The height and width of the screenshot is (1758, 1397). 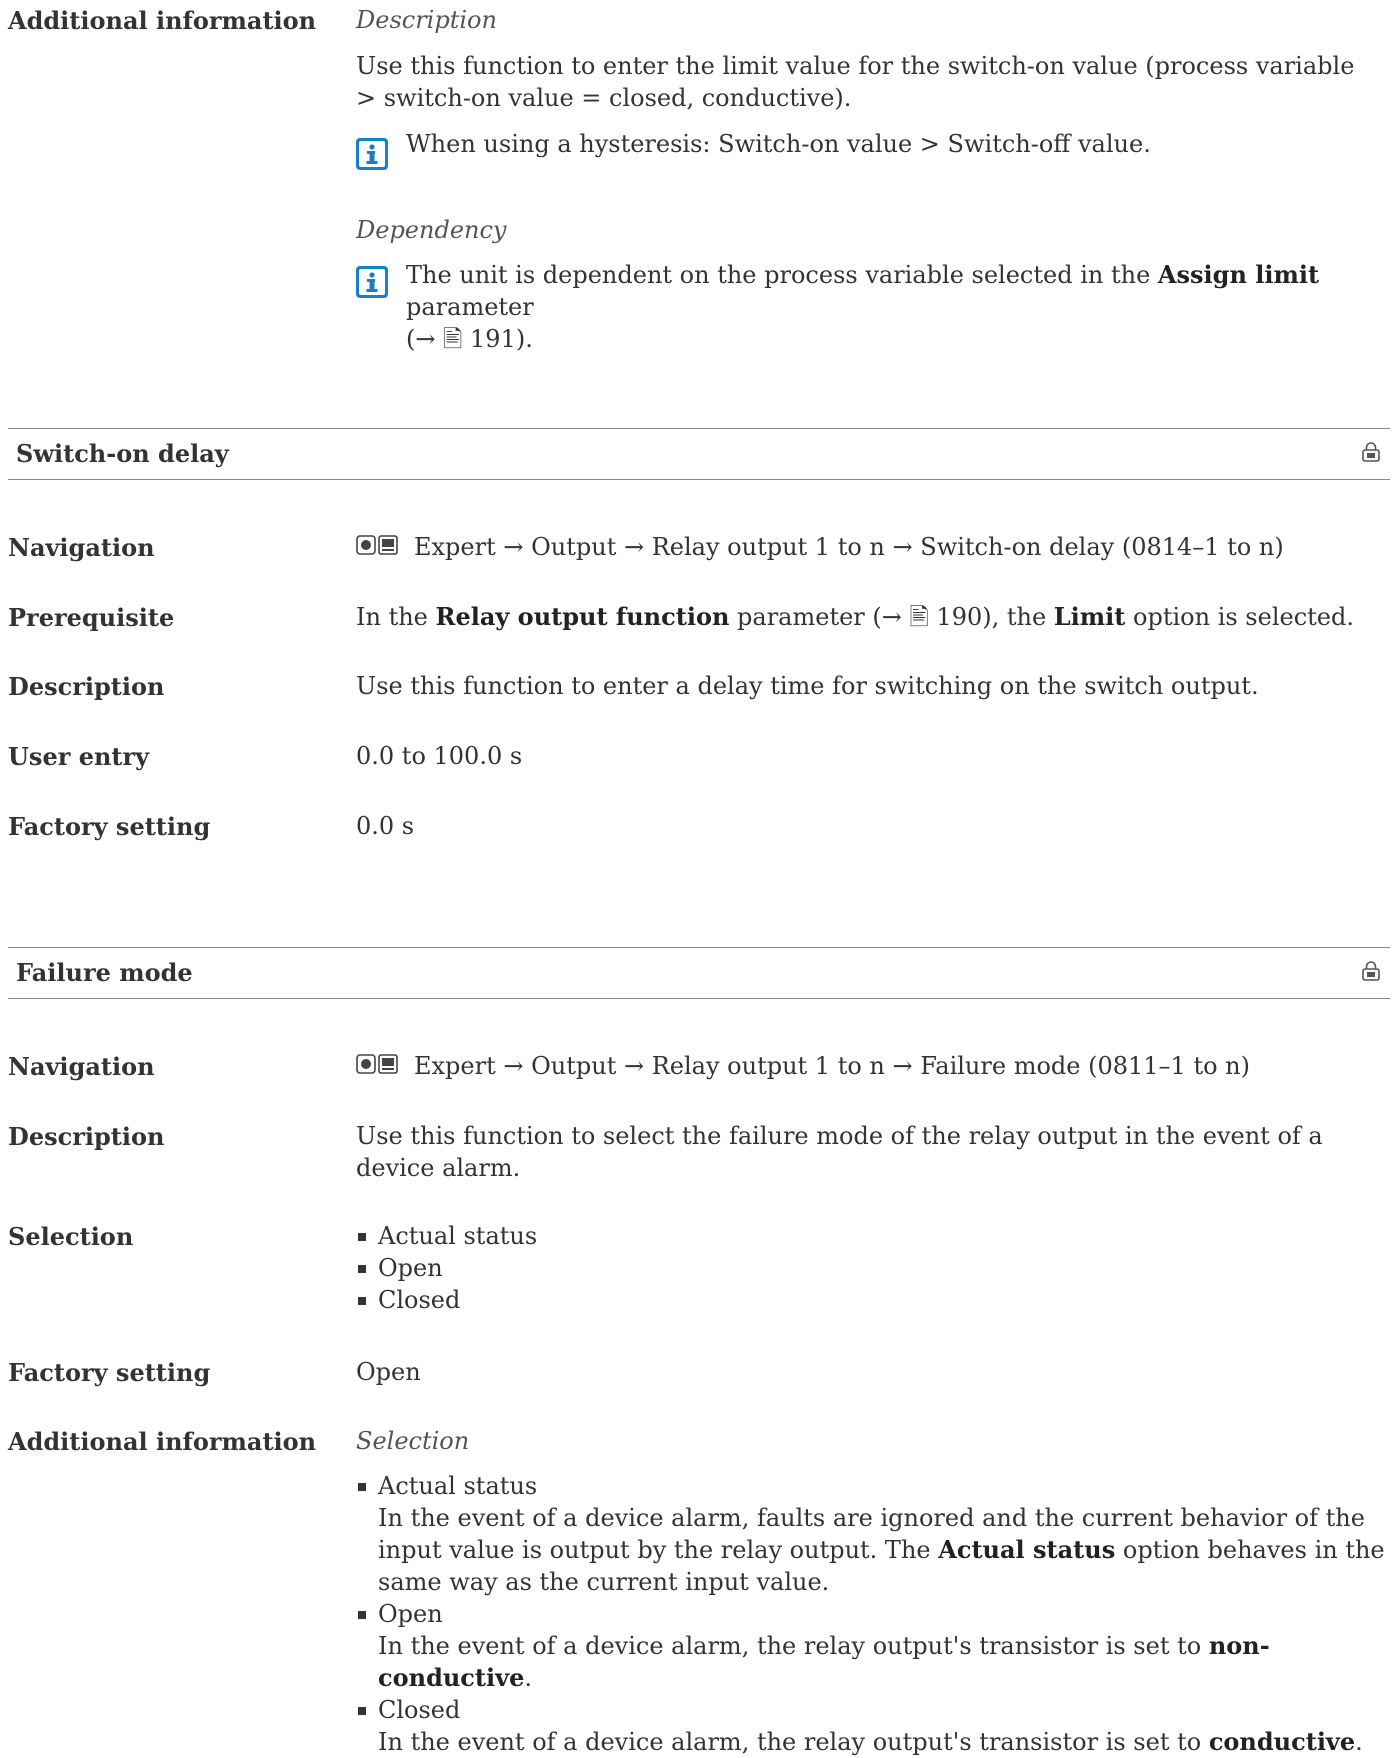 What do you see at coordinates (91, 617) in the screenshot?
I see `prerequisite-label: Prerequisite` at bounding box center [91, 617].